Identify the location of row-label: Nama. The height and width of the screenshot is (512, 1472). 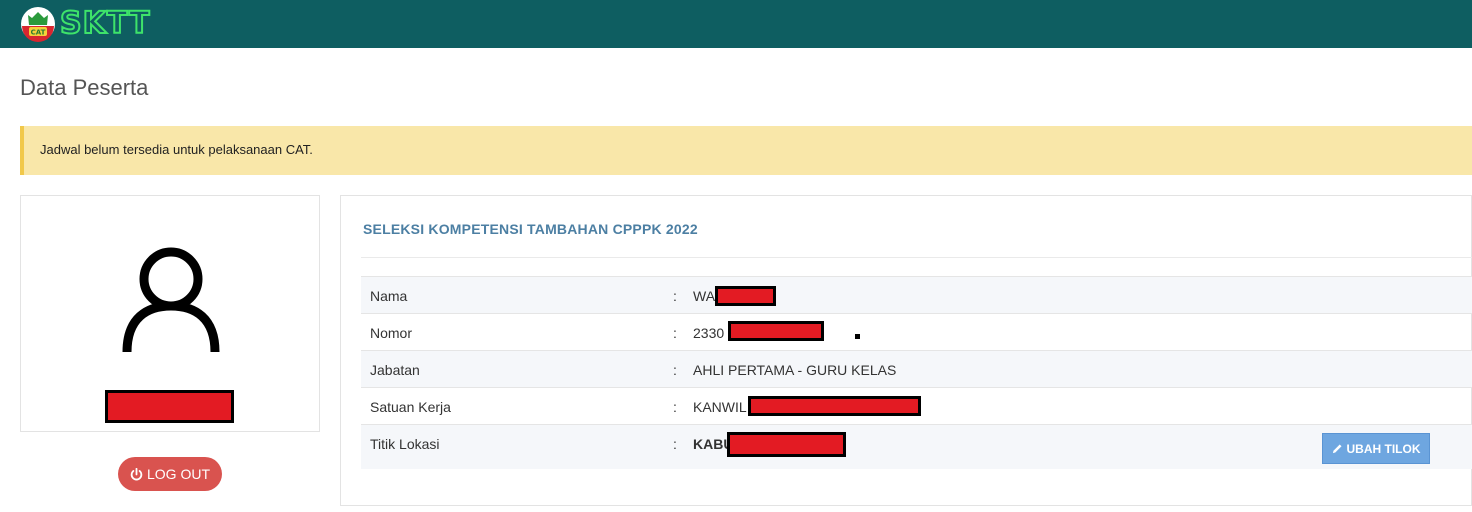
(389, 296).